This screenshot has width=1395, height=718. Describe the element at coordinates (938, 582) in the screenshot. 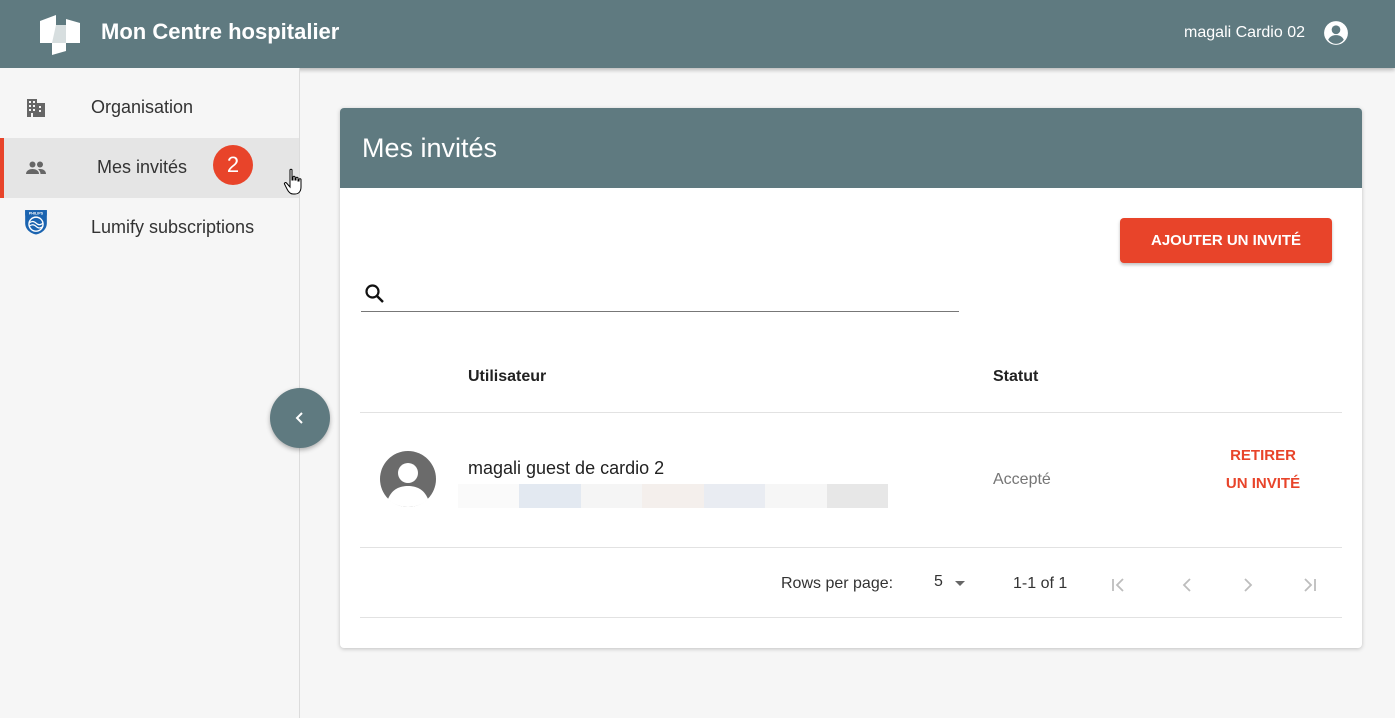

I see `rows-per-page-select: 5` at that location.